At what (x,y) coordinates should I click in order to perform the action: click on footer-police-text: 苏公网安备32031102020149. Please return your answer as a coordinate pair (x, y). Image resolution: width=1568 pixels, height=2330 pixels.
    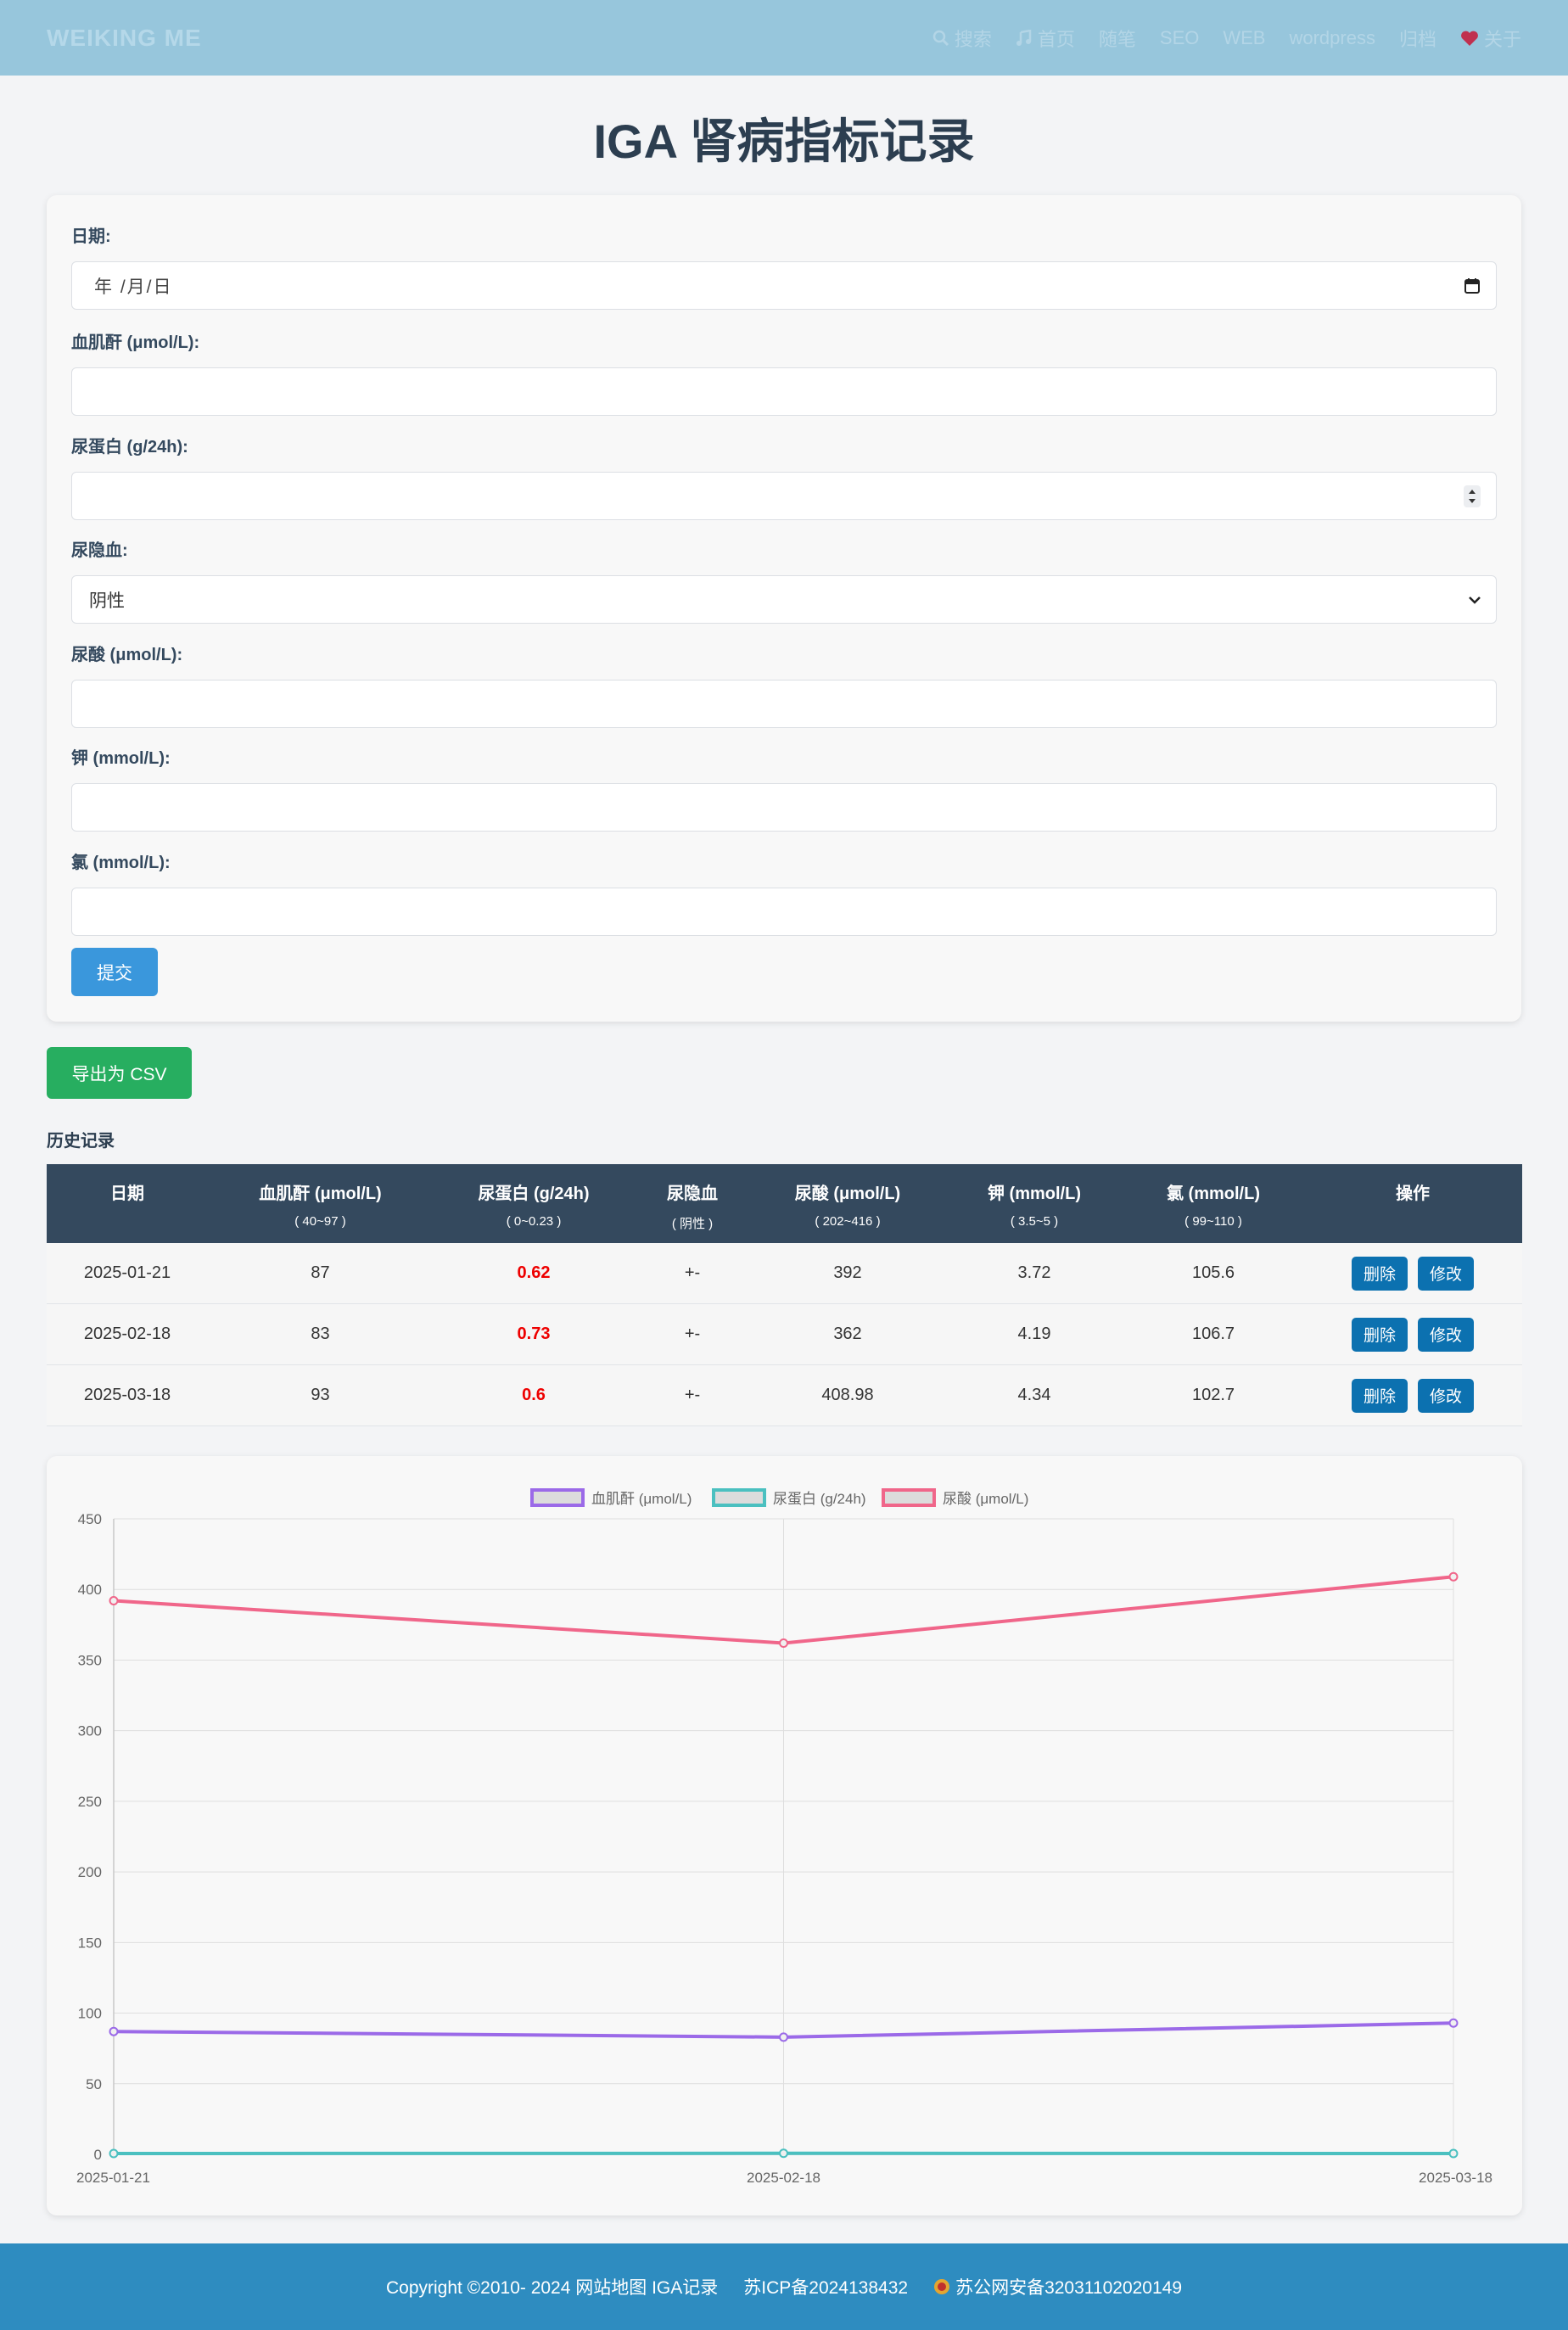
    Looking at the image, I should click on (1069, 2288).